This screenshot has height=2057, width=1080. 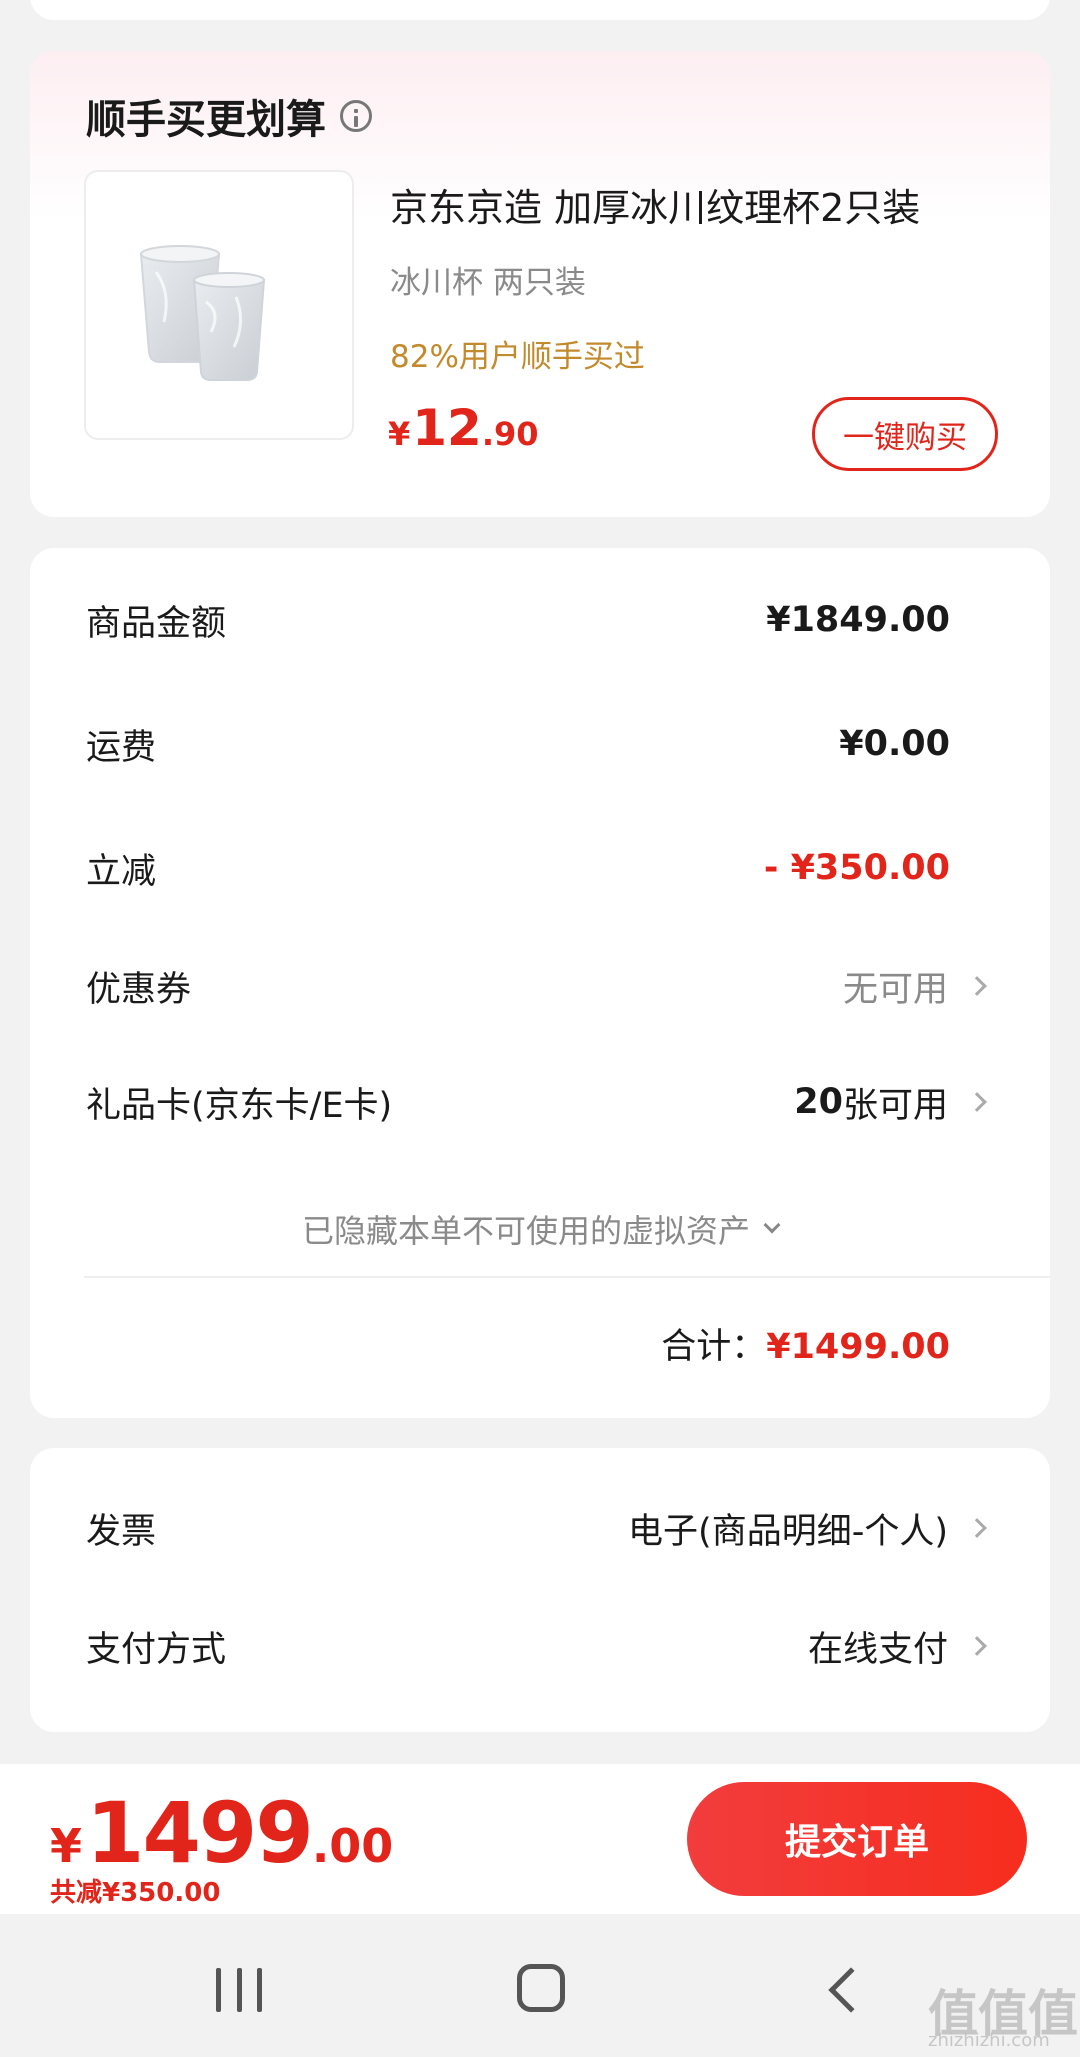 I want to click on home-icon, so click(x=541, y=1988).